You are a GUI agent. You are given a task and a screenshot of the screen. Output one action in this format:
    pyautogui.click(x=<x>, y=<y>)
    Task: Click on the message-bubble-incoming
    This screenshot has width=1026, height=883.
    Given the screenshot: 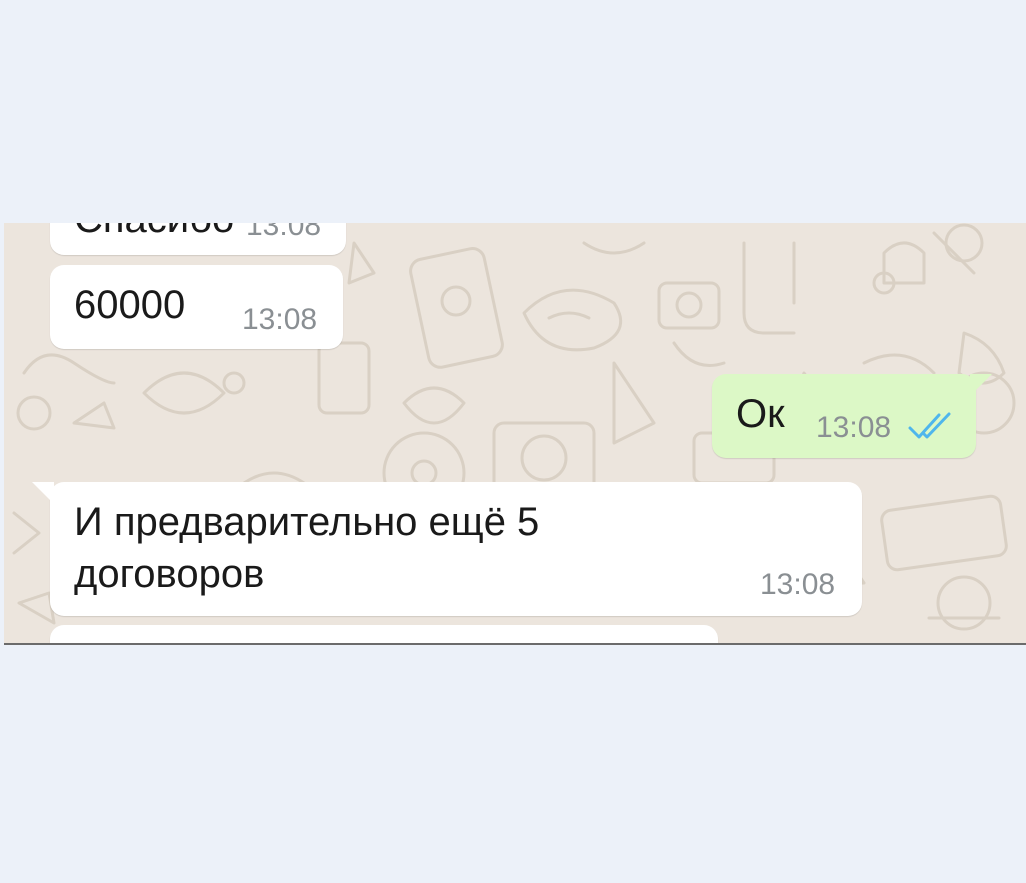 What is the action you would take?
    pyautogui.click(x=384, y=634)
    